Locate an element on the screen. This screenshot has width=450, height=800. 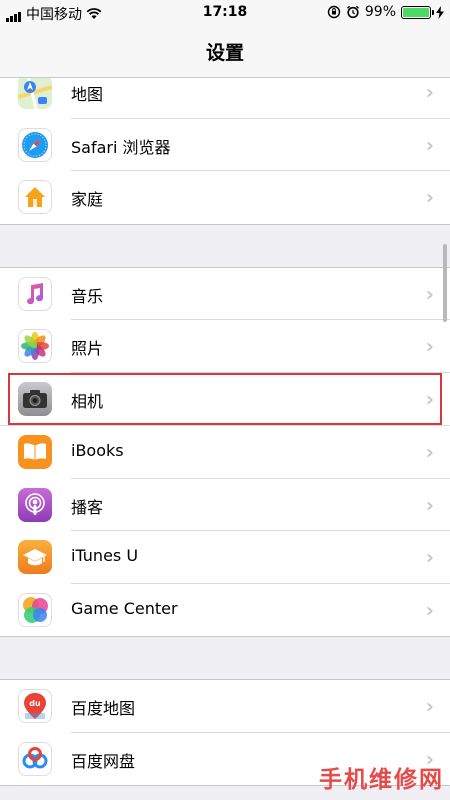
watermark: 手机维修网 is located at coordinates (381, 780).